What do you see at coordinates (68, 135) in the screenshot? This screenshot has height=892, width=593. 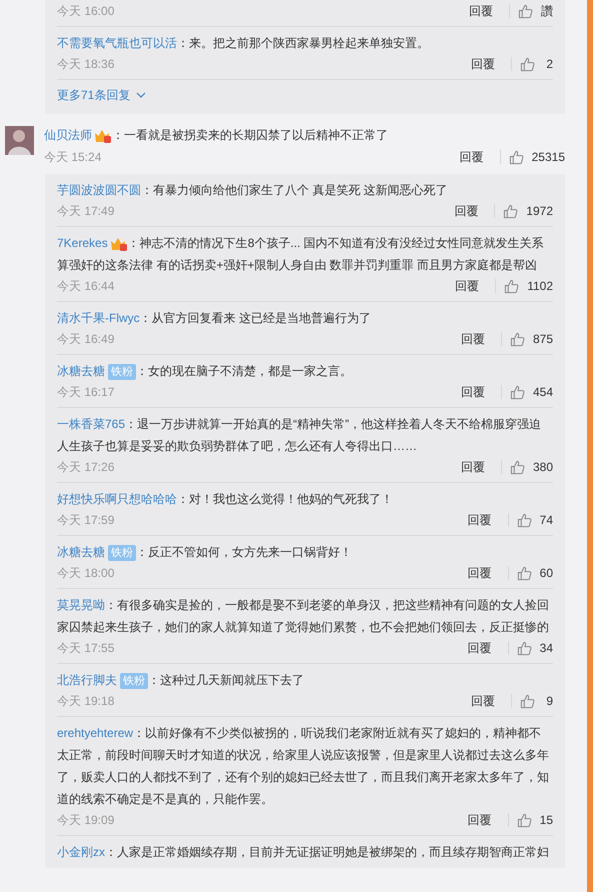 I see `username-link: 仙贝法师` at bounding box center [68, 135].